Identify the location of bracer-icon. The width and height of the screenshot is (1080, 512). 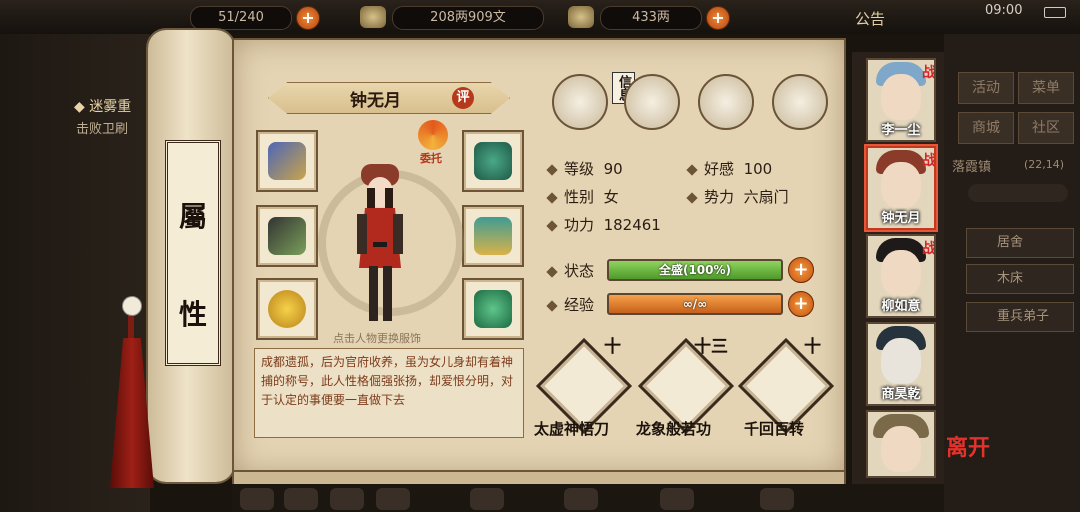
(287, 161).